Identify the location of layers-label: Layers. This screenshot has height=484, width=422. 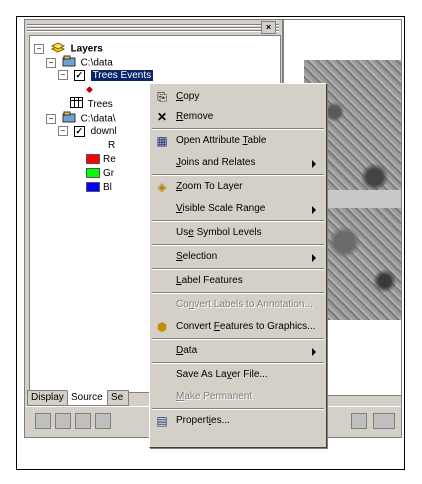
(86, 49).